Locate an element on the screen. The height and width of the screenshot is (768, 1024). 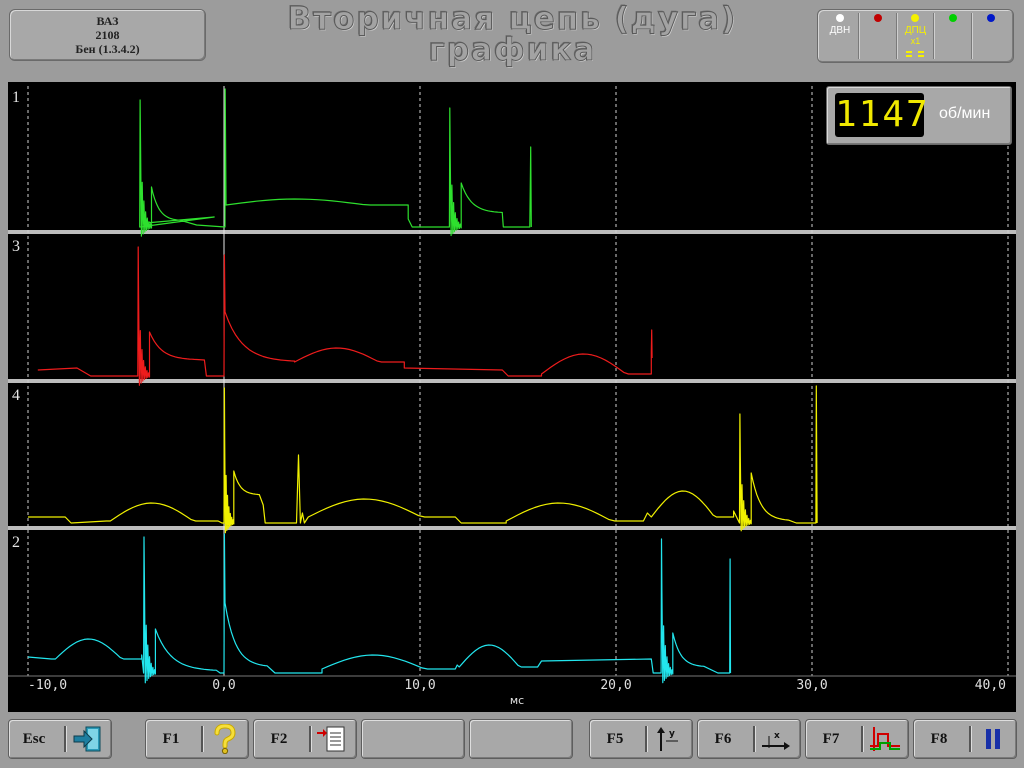
channel-label: 3 is located at coordinates (16, 246).